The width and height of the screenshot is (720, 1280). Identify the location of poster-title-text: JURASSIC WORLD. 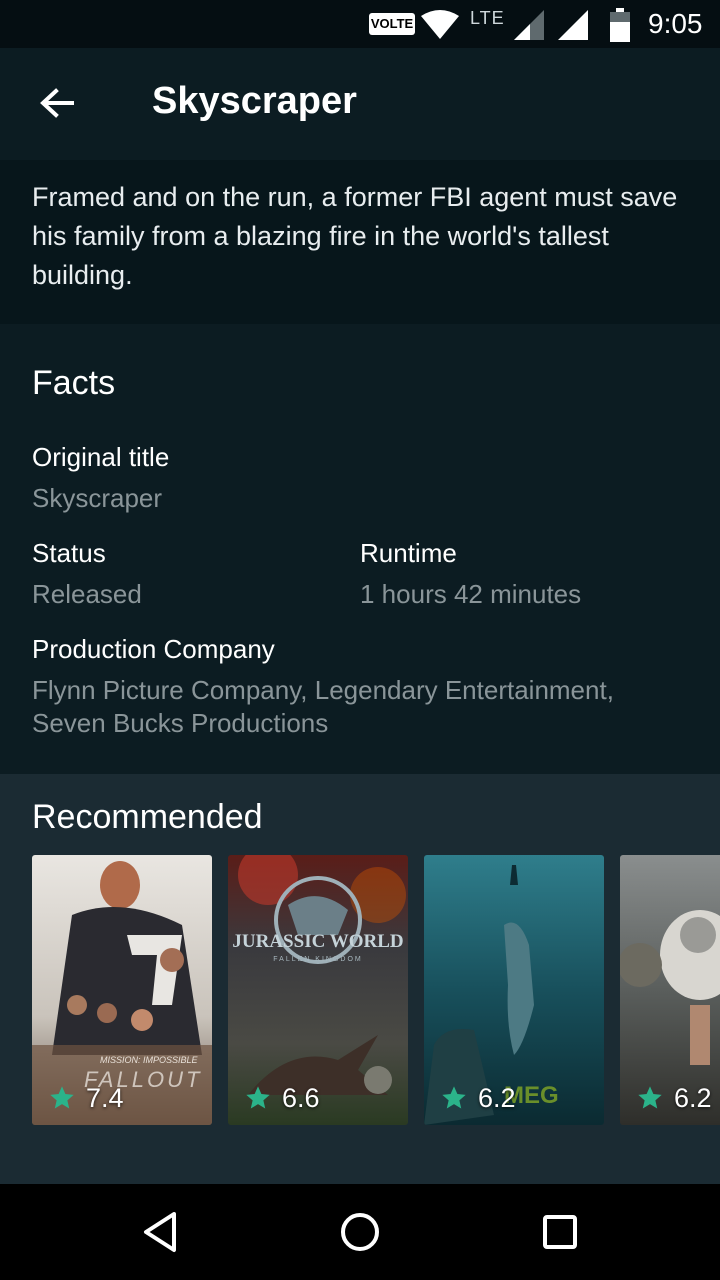
(317, 941).